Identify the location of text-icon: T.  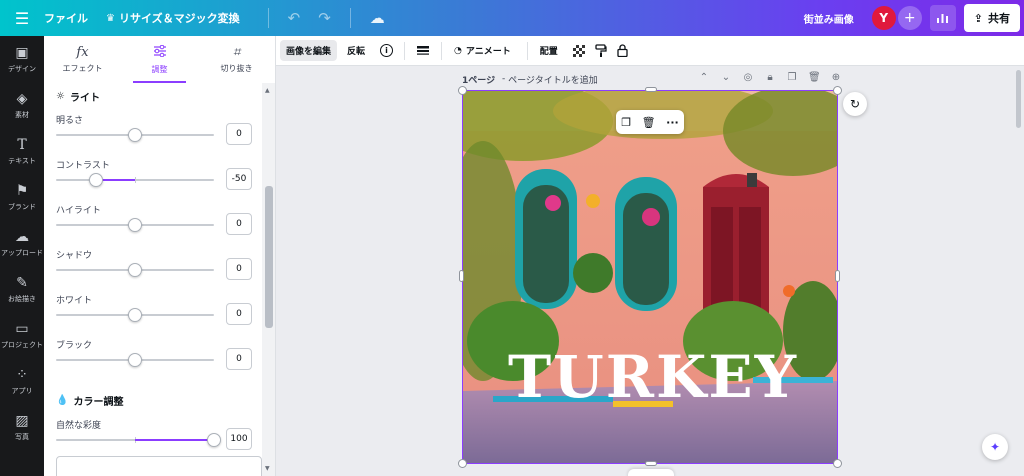
(22, 144).